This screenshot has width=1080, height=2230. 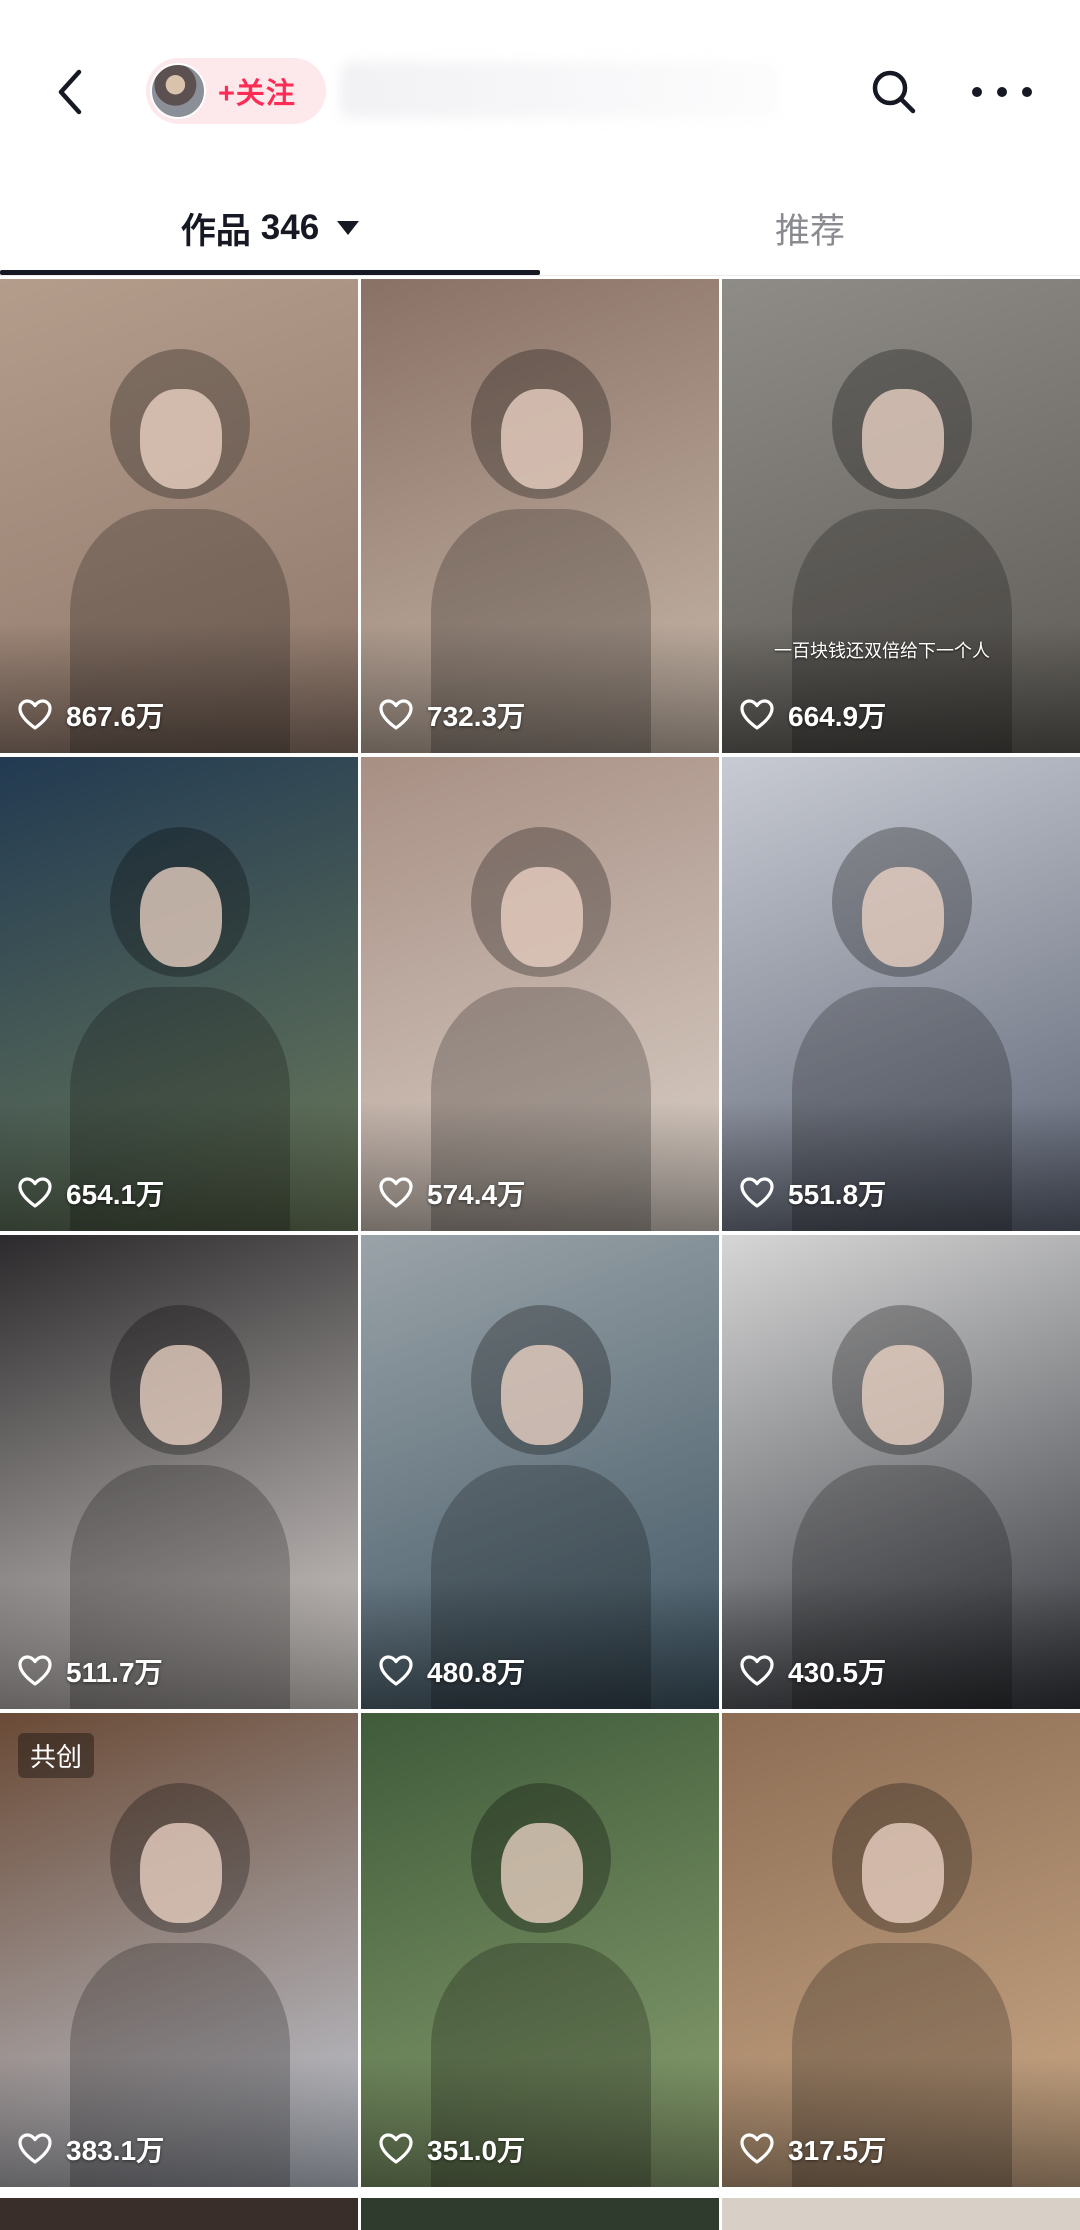 I want to click on tab-recommend-label: 推荐, so click(x=809, y=231).